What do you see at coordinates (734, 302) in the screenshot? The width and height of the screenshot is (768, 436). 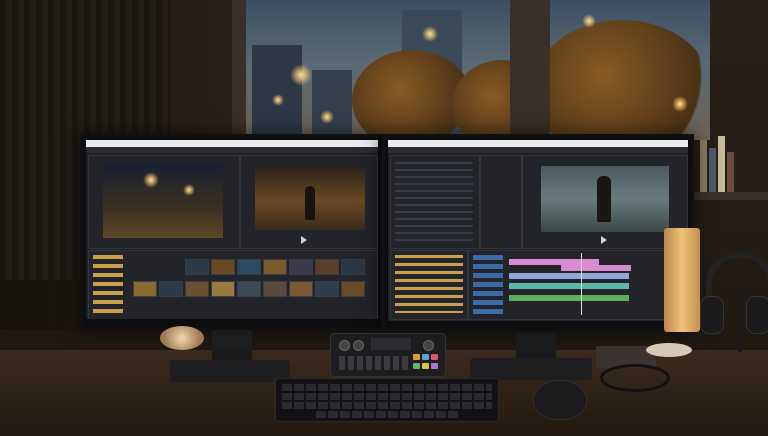 I see `headphones` at bounding box center [734, 302].